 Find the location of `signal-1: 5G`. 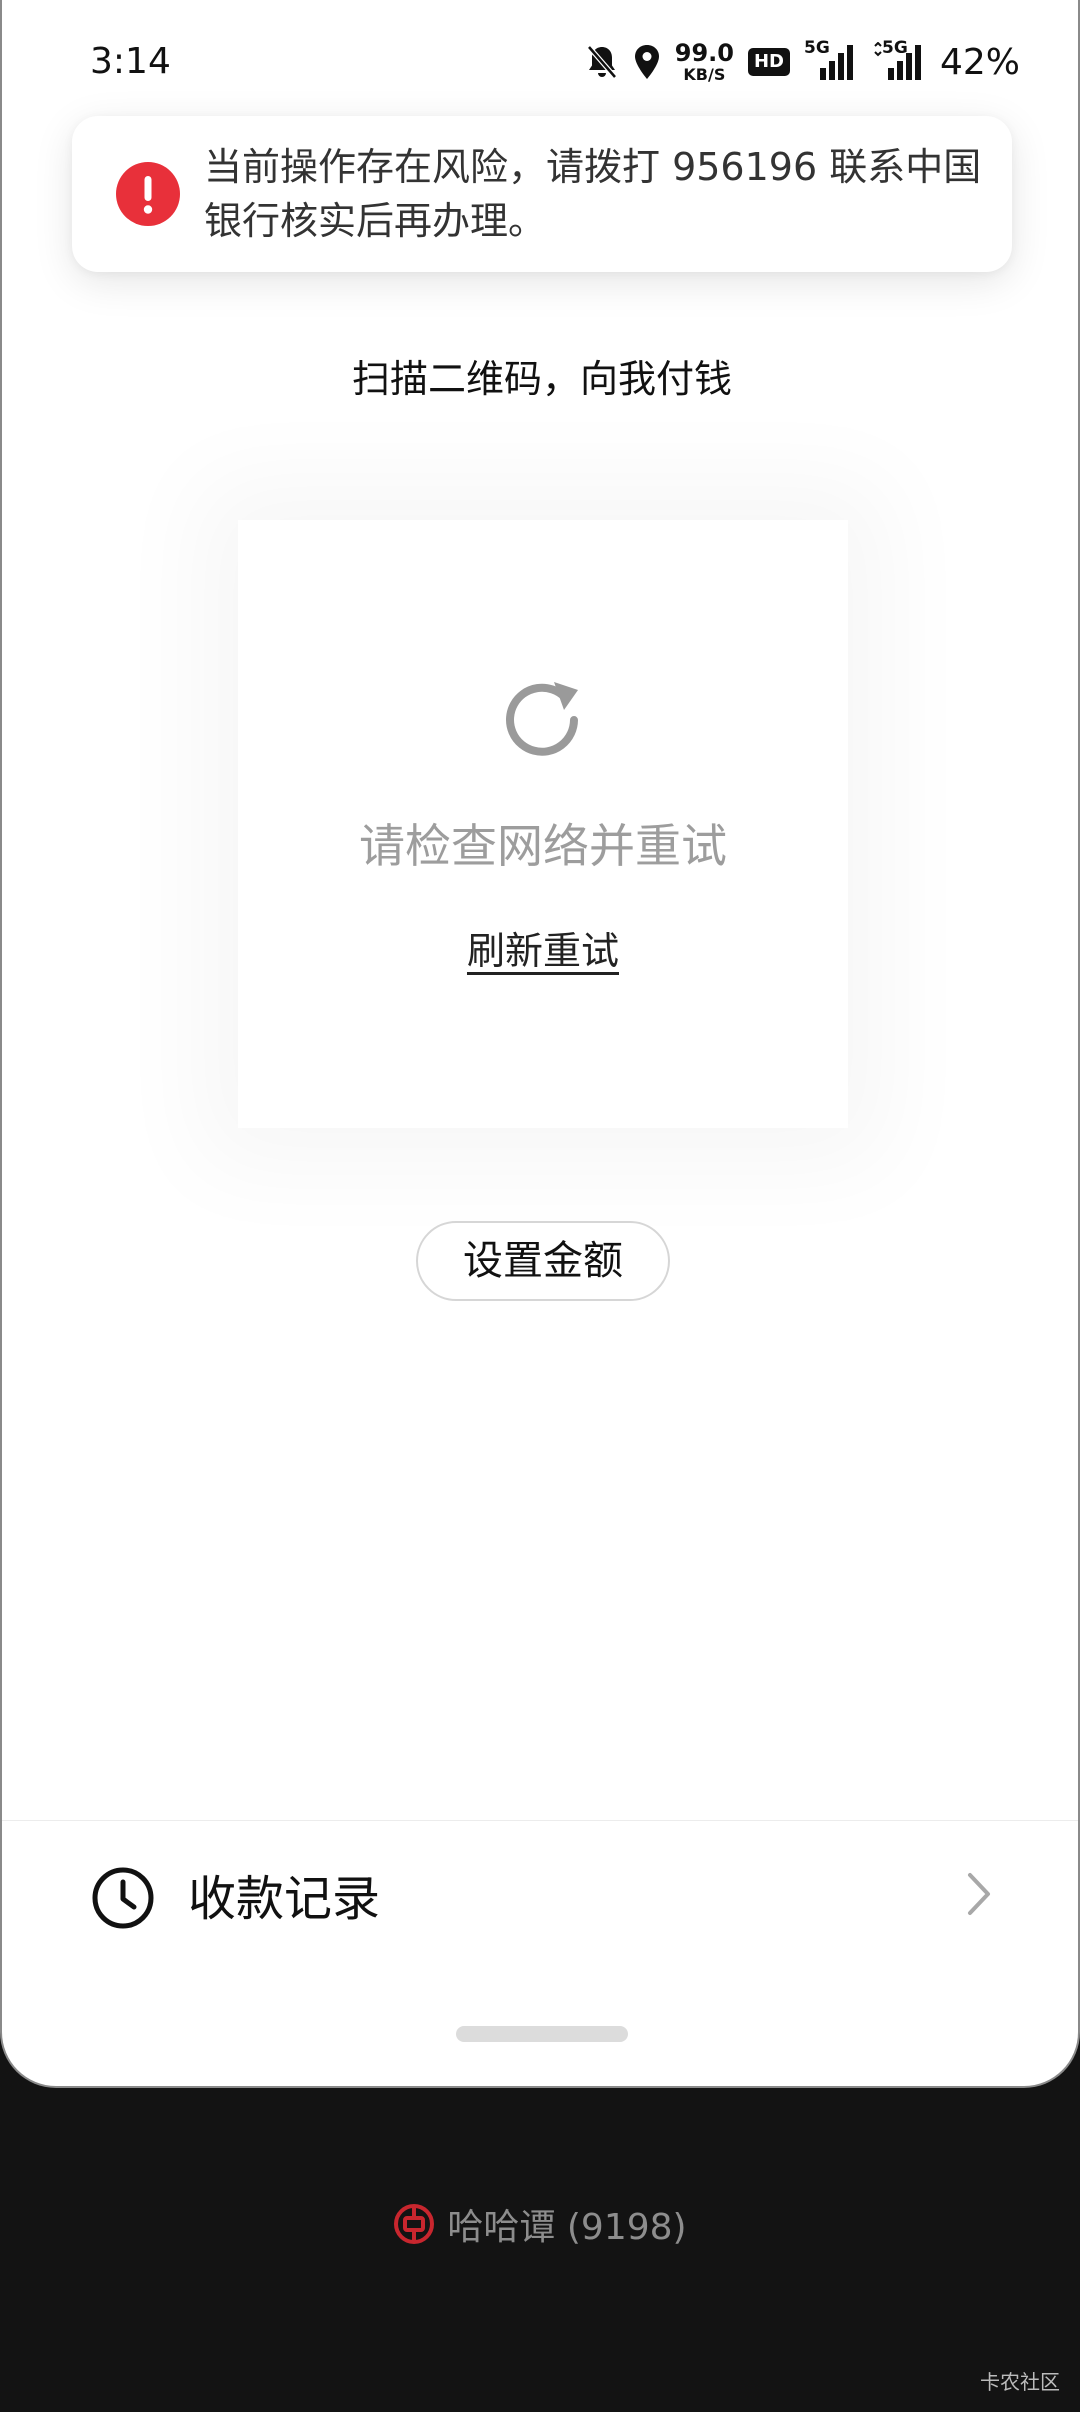

signal-1: 5G is located at coordinates (831, 60).